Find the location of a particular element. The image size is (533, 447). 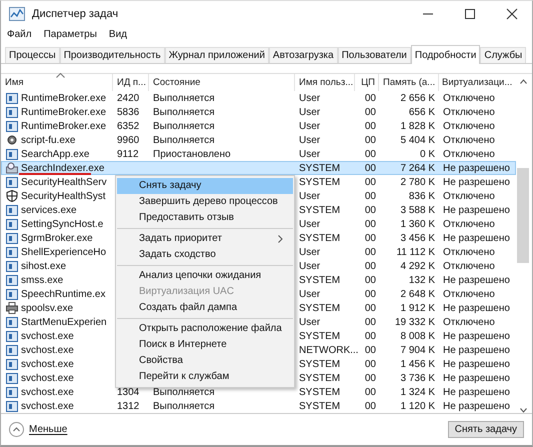

process-id: 9112 is located at coordinates (128, 154).